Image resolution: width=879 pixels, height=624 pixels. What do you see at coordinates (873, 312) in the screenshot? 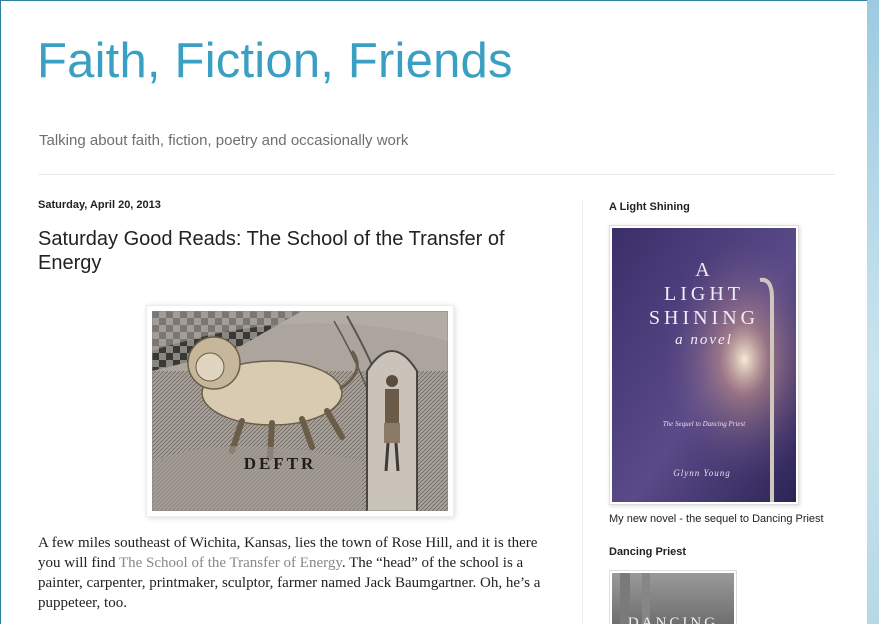
I see `page-background` at bounding box center [873, 312].